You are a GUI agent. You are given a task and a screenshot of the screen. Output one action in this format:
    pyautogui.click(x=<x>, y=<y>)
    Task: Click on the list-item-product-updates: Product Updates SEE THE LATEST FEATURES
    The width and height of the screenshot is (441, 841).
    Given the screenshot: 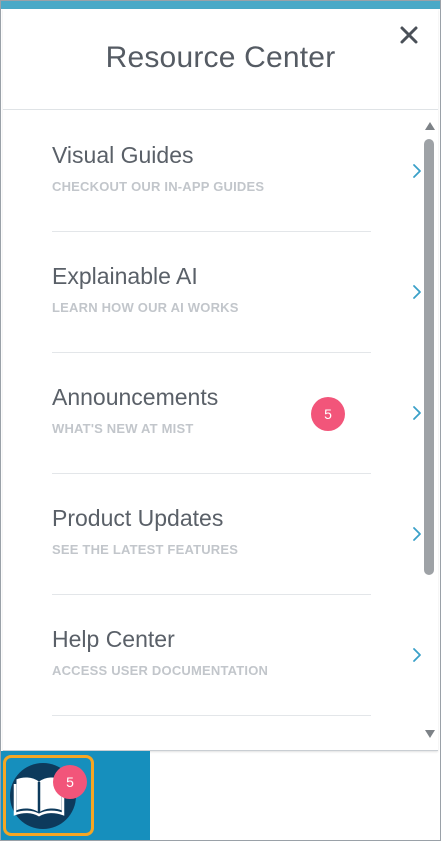 What is the action you would take?
    pyautogui.click(x=236, y=534)
    